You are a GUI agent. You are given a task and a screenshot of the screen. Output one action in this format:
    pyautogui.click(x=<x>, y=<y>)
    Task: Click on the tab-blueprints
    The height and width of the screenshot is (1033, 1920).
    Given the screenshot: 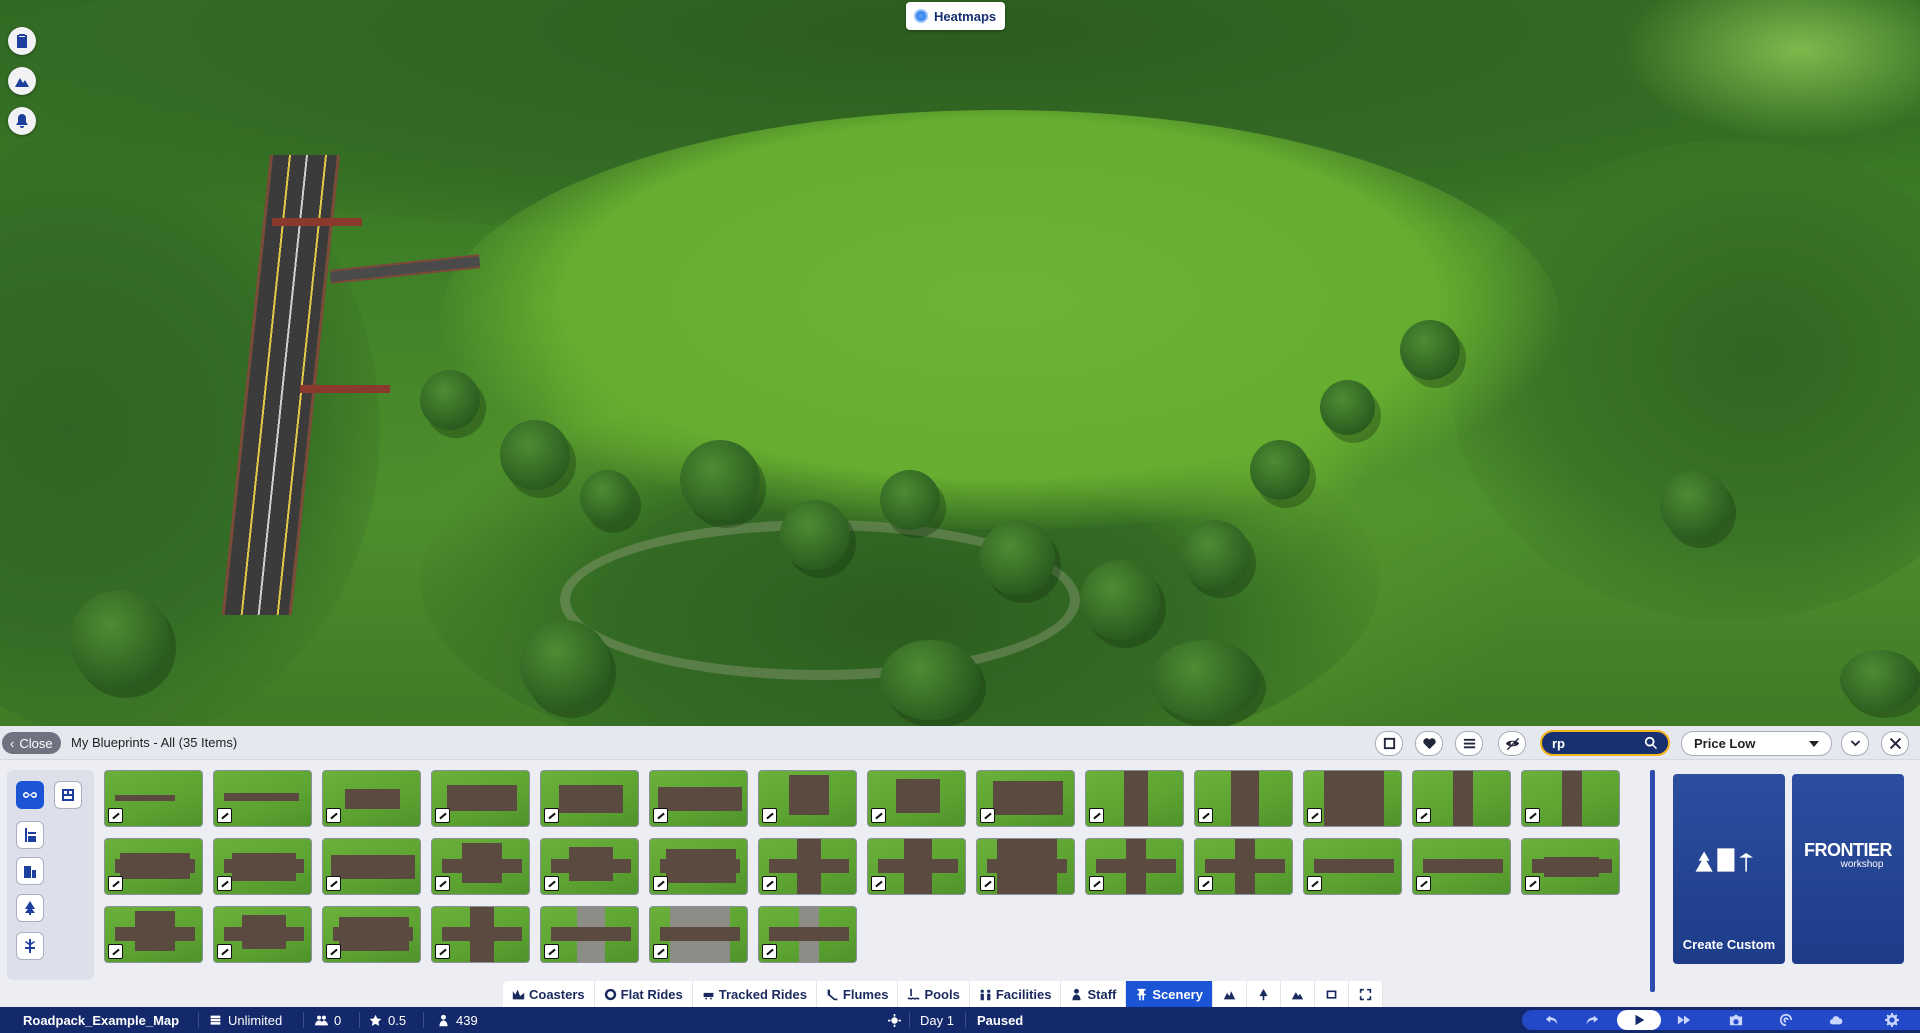 What is the action you would take?
    pyautogui.click(x=1332, y=994)
    